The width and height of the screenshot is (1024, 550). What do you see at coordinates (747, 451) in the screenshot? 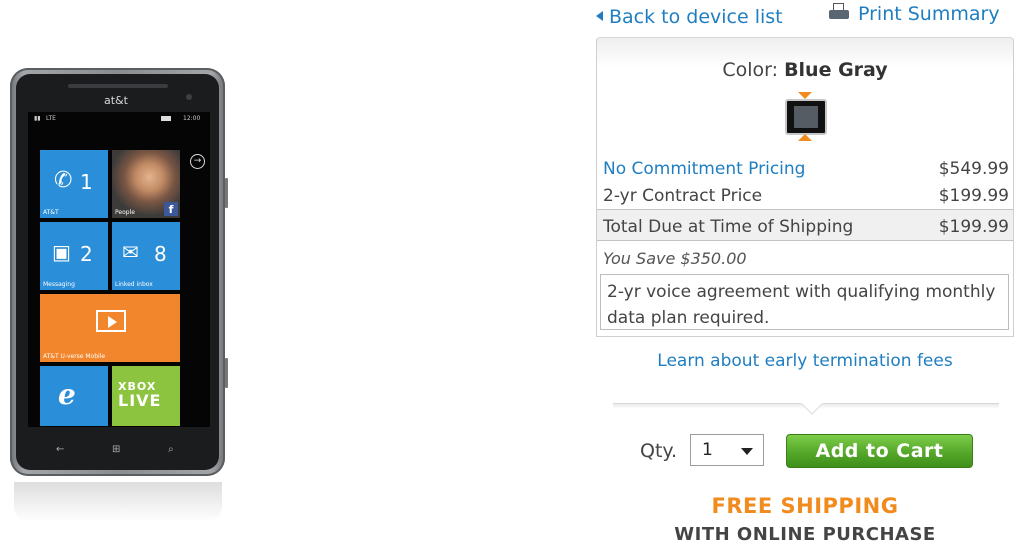
I see `chevron-down-icon` at bounding box center [747, 451].